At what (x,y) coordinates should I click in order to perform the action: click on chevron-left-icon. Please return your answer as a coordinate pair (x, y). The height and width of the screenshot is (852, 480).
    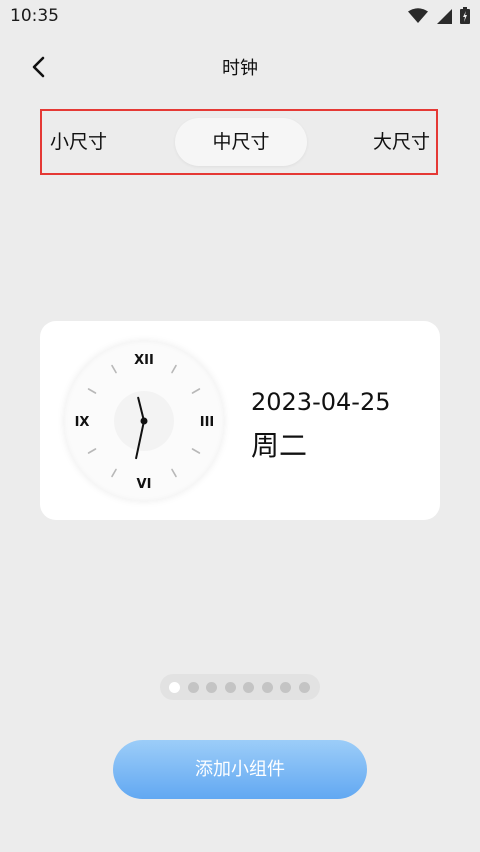
    Looking at the image, I should click on (39, 69).